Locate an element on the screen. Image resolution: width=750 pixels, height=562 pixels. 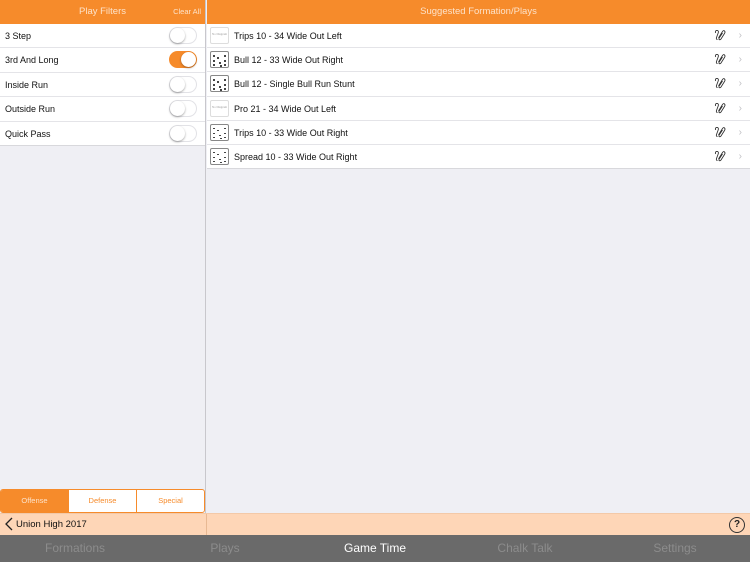
chevron-left-icon is located at coordinates (9, 524).